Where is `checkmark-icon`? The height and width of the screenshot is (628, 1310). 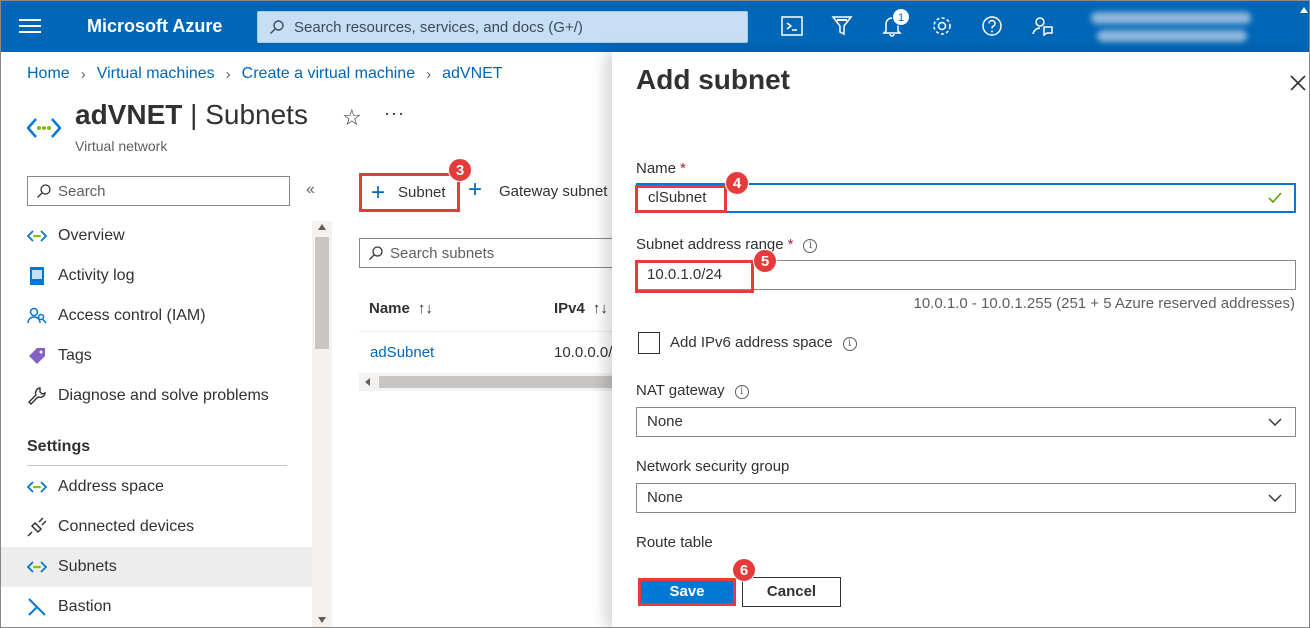 checkmark-icon is located at coordinates (1275, 198).